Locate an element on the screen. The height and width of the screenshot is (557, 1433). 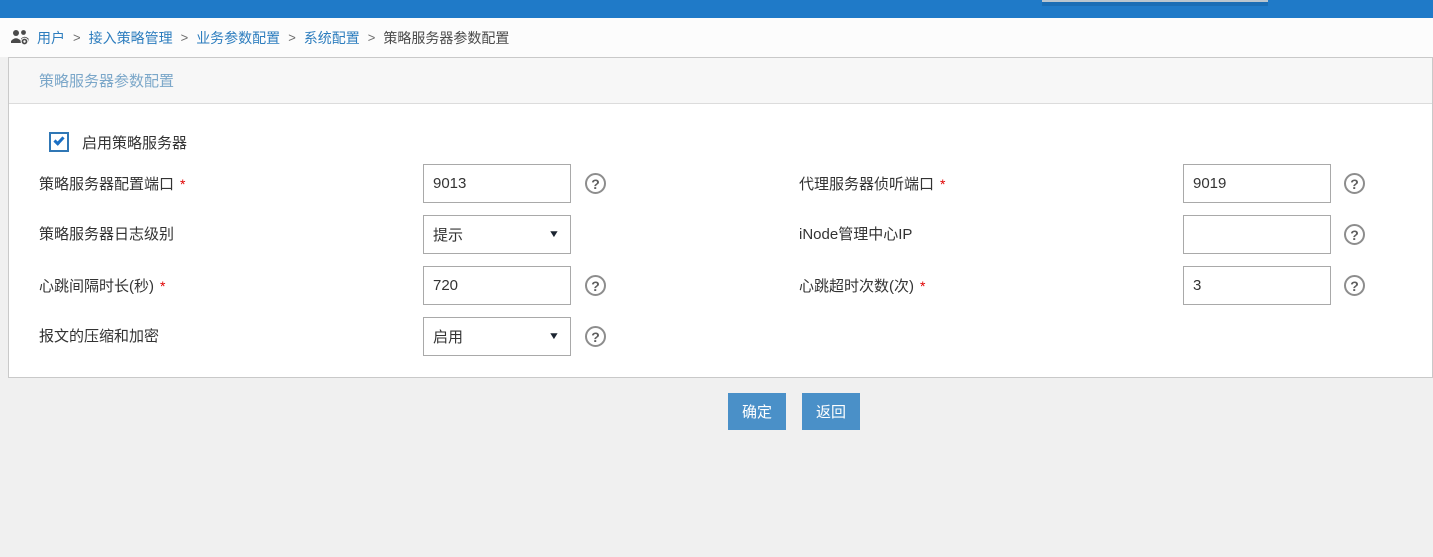
heartbeat-interval-label-text: 心跳间隔时长(秒) is located at coordinates (96, 286).